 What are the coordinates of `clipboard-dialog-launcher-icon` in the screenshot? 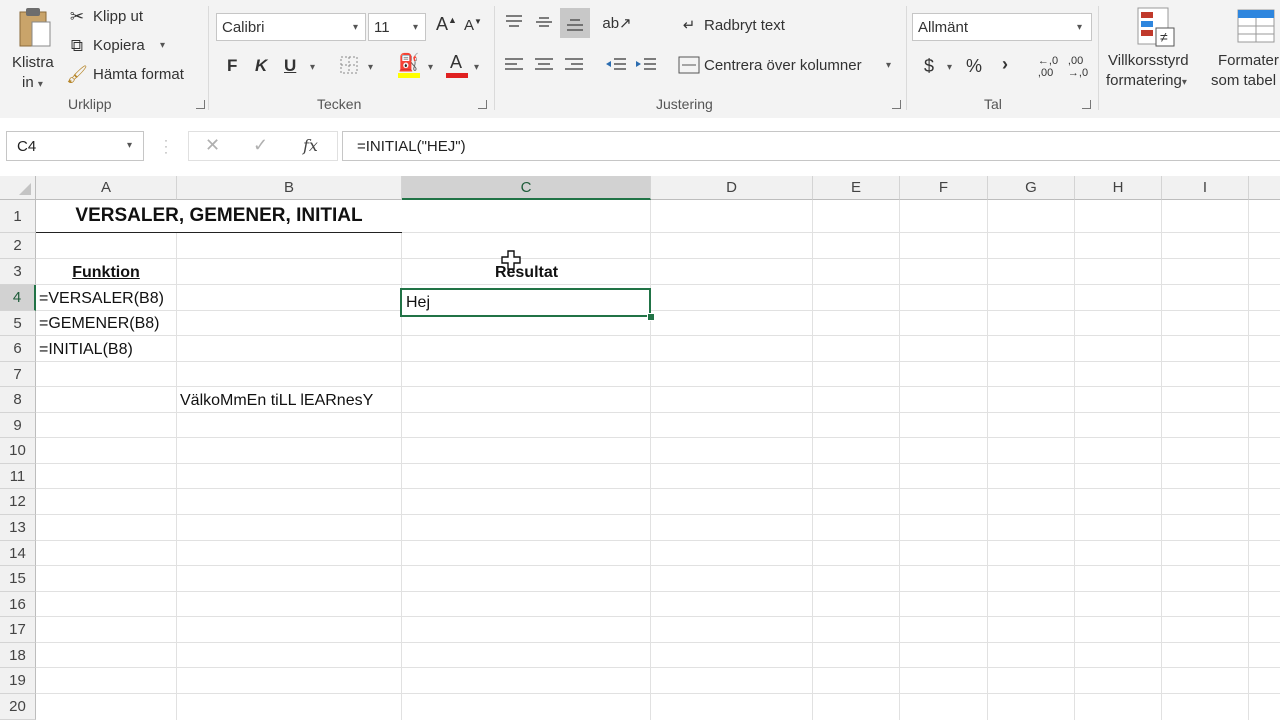 It's located at (200, 104).